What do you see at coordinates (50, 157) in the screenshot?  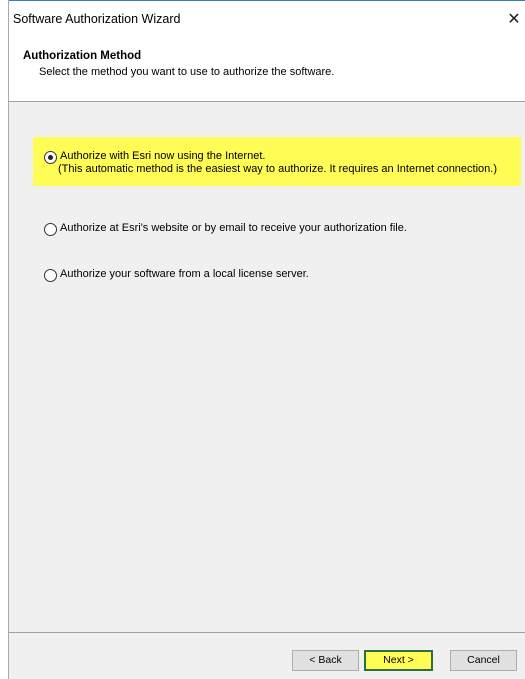 I see `radio-internet` at bounding box center [50, 157].